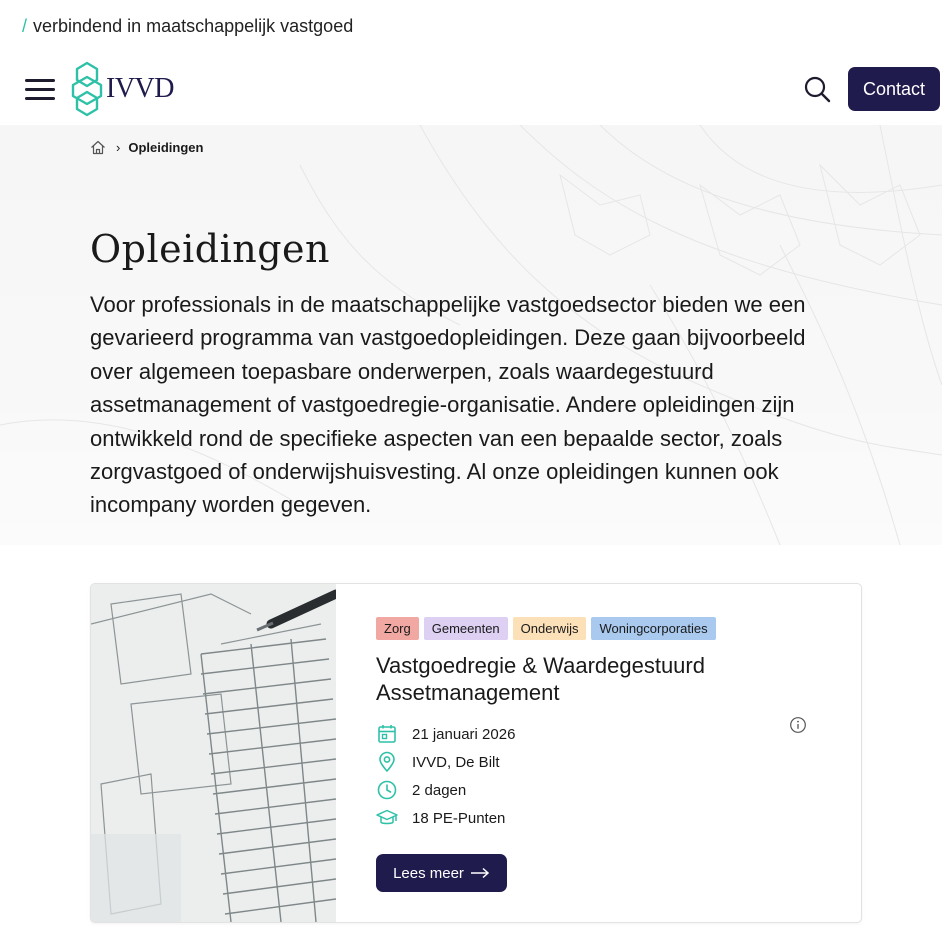 This screenshot has height=942, width=942. I want to click on breadcrumb-current: Opleidingen, so click(166, 147).